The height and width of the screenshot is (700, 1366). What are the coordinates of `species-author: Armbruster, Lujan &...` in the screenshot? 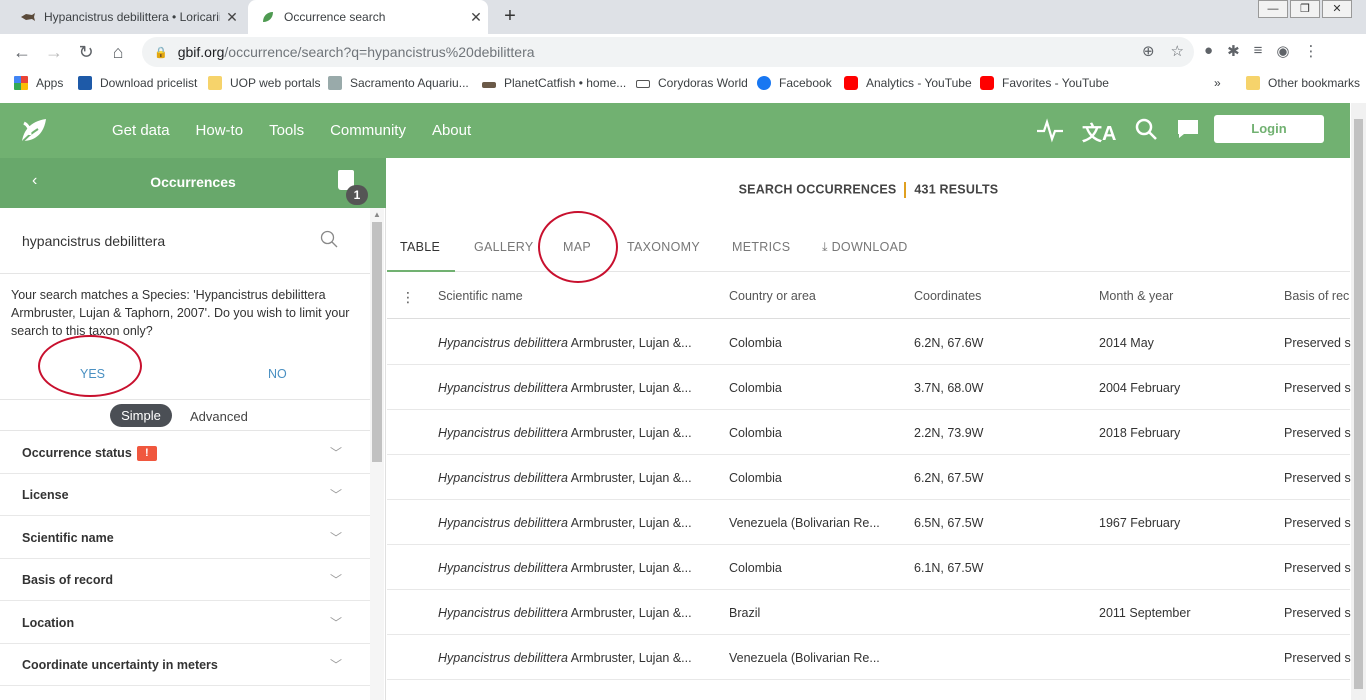 It's located at (629, 433).